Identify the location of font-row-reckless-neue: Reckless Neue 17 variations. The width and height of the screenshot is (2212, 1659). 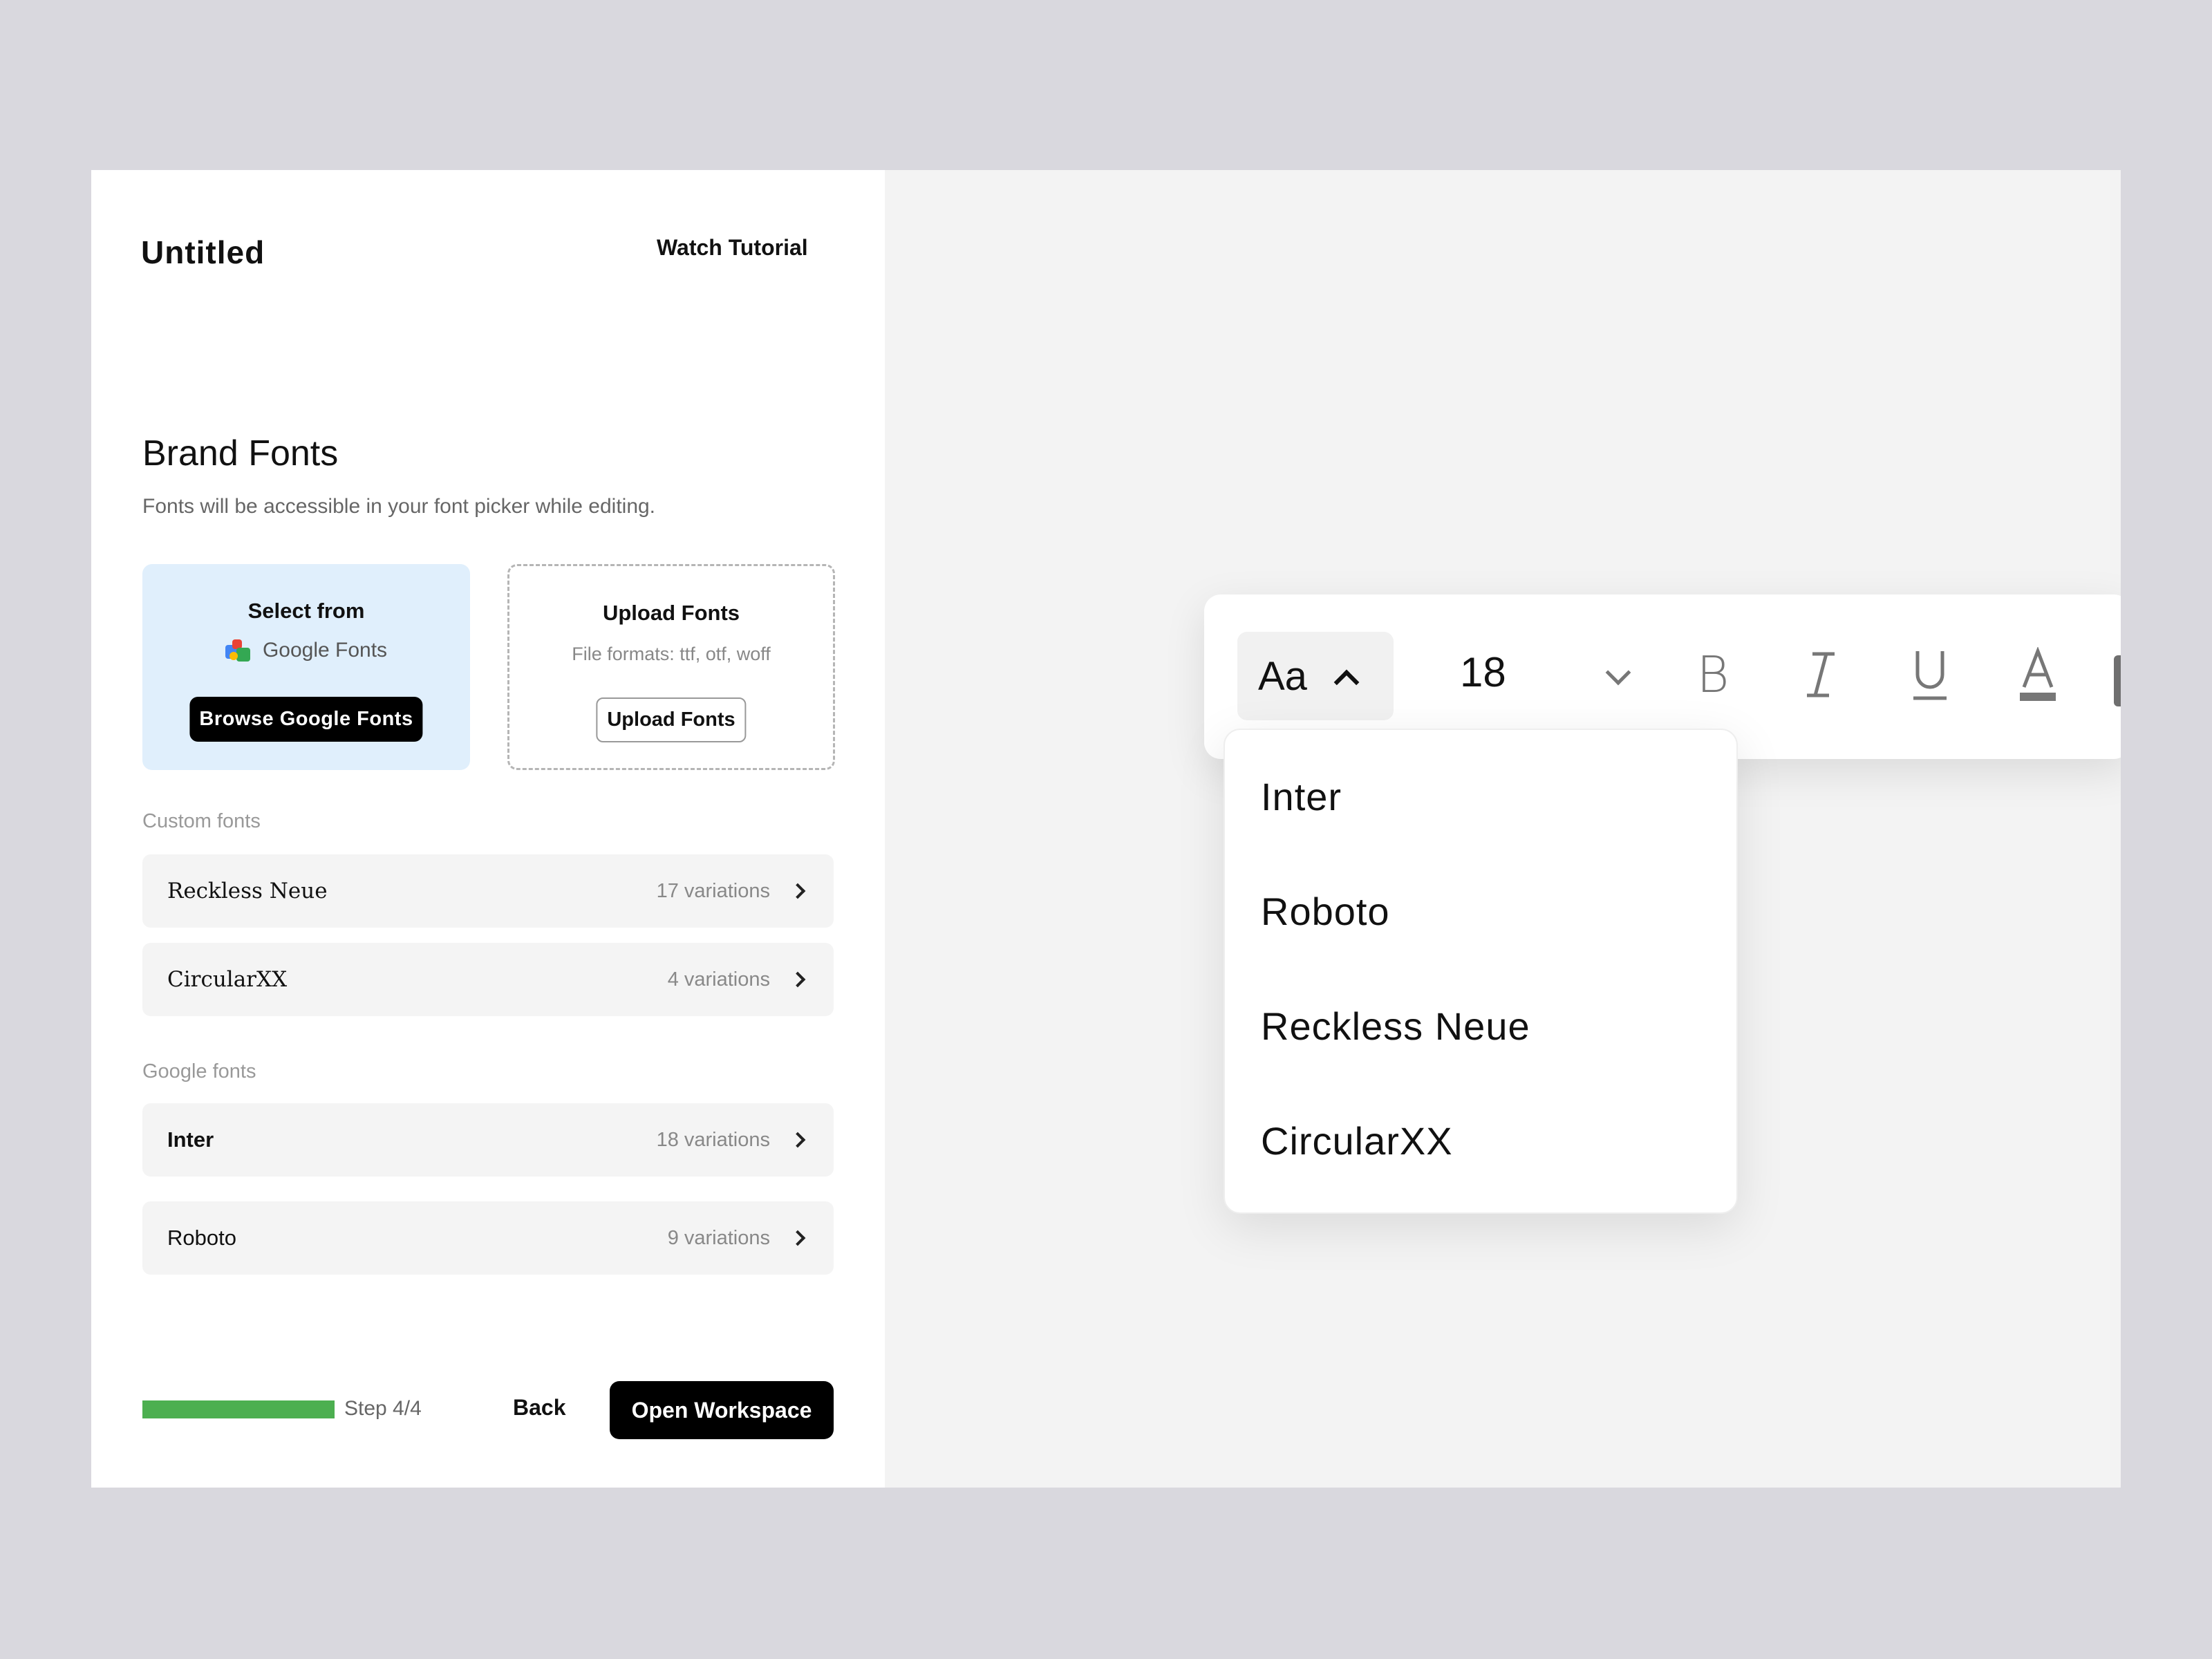
(488, 891).